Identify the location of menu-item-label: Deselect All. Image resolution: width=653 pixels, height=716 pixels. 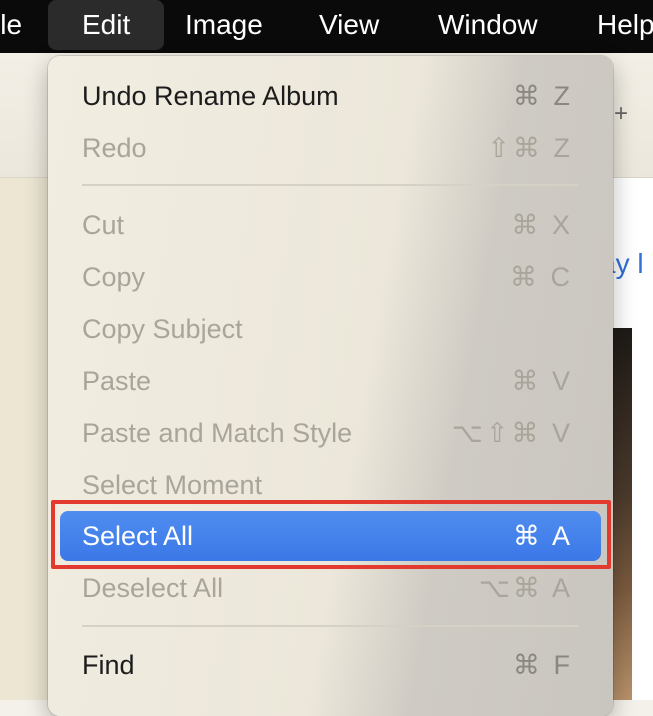
(153, 588).